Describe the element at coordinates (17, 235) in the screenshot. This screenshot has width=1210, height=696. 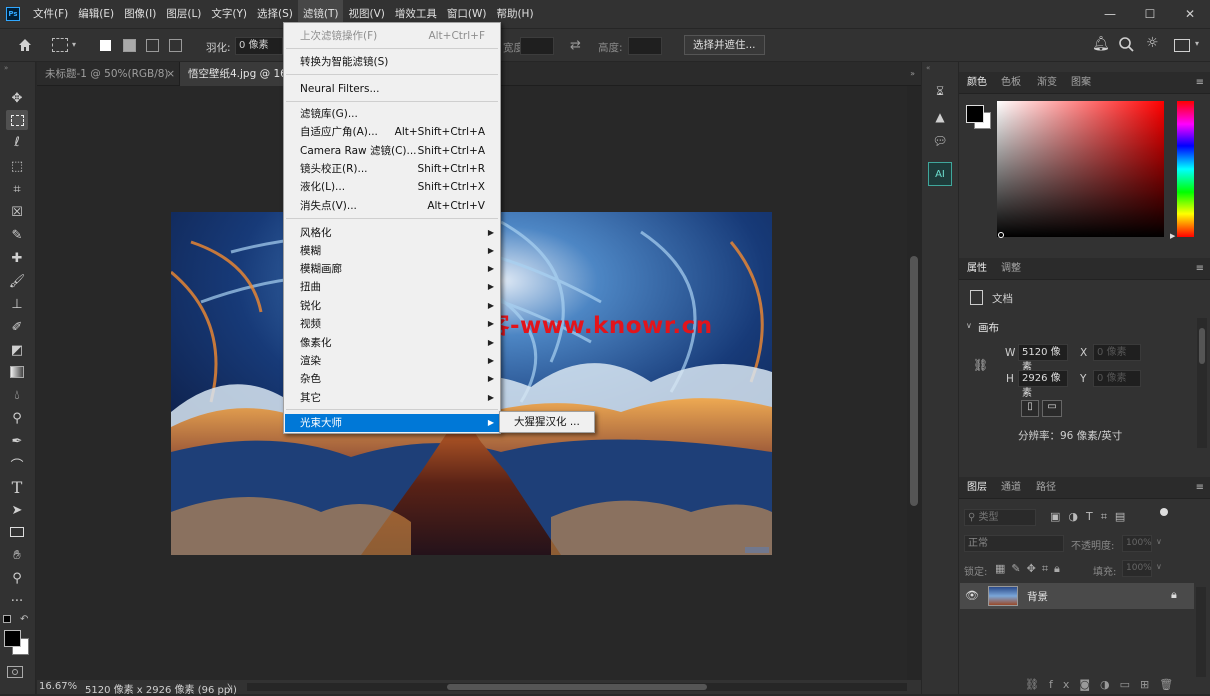
I see `eyedropper-tool-icon: ✎` at that location.